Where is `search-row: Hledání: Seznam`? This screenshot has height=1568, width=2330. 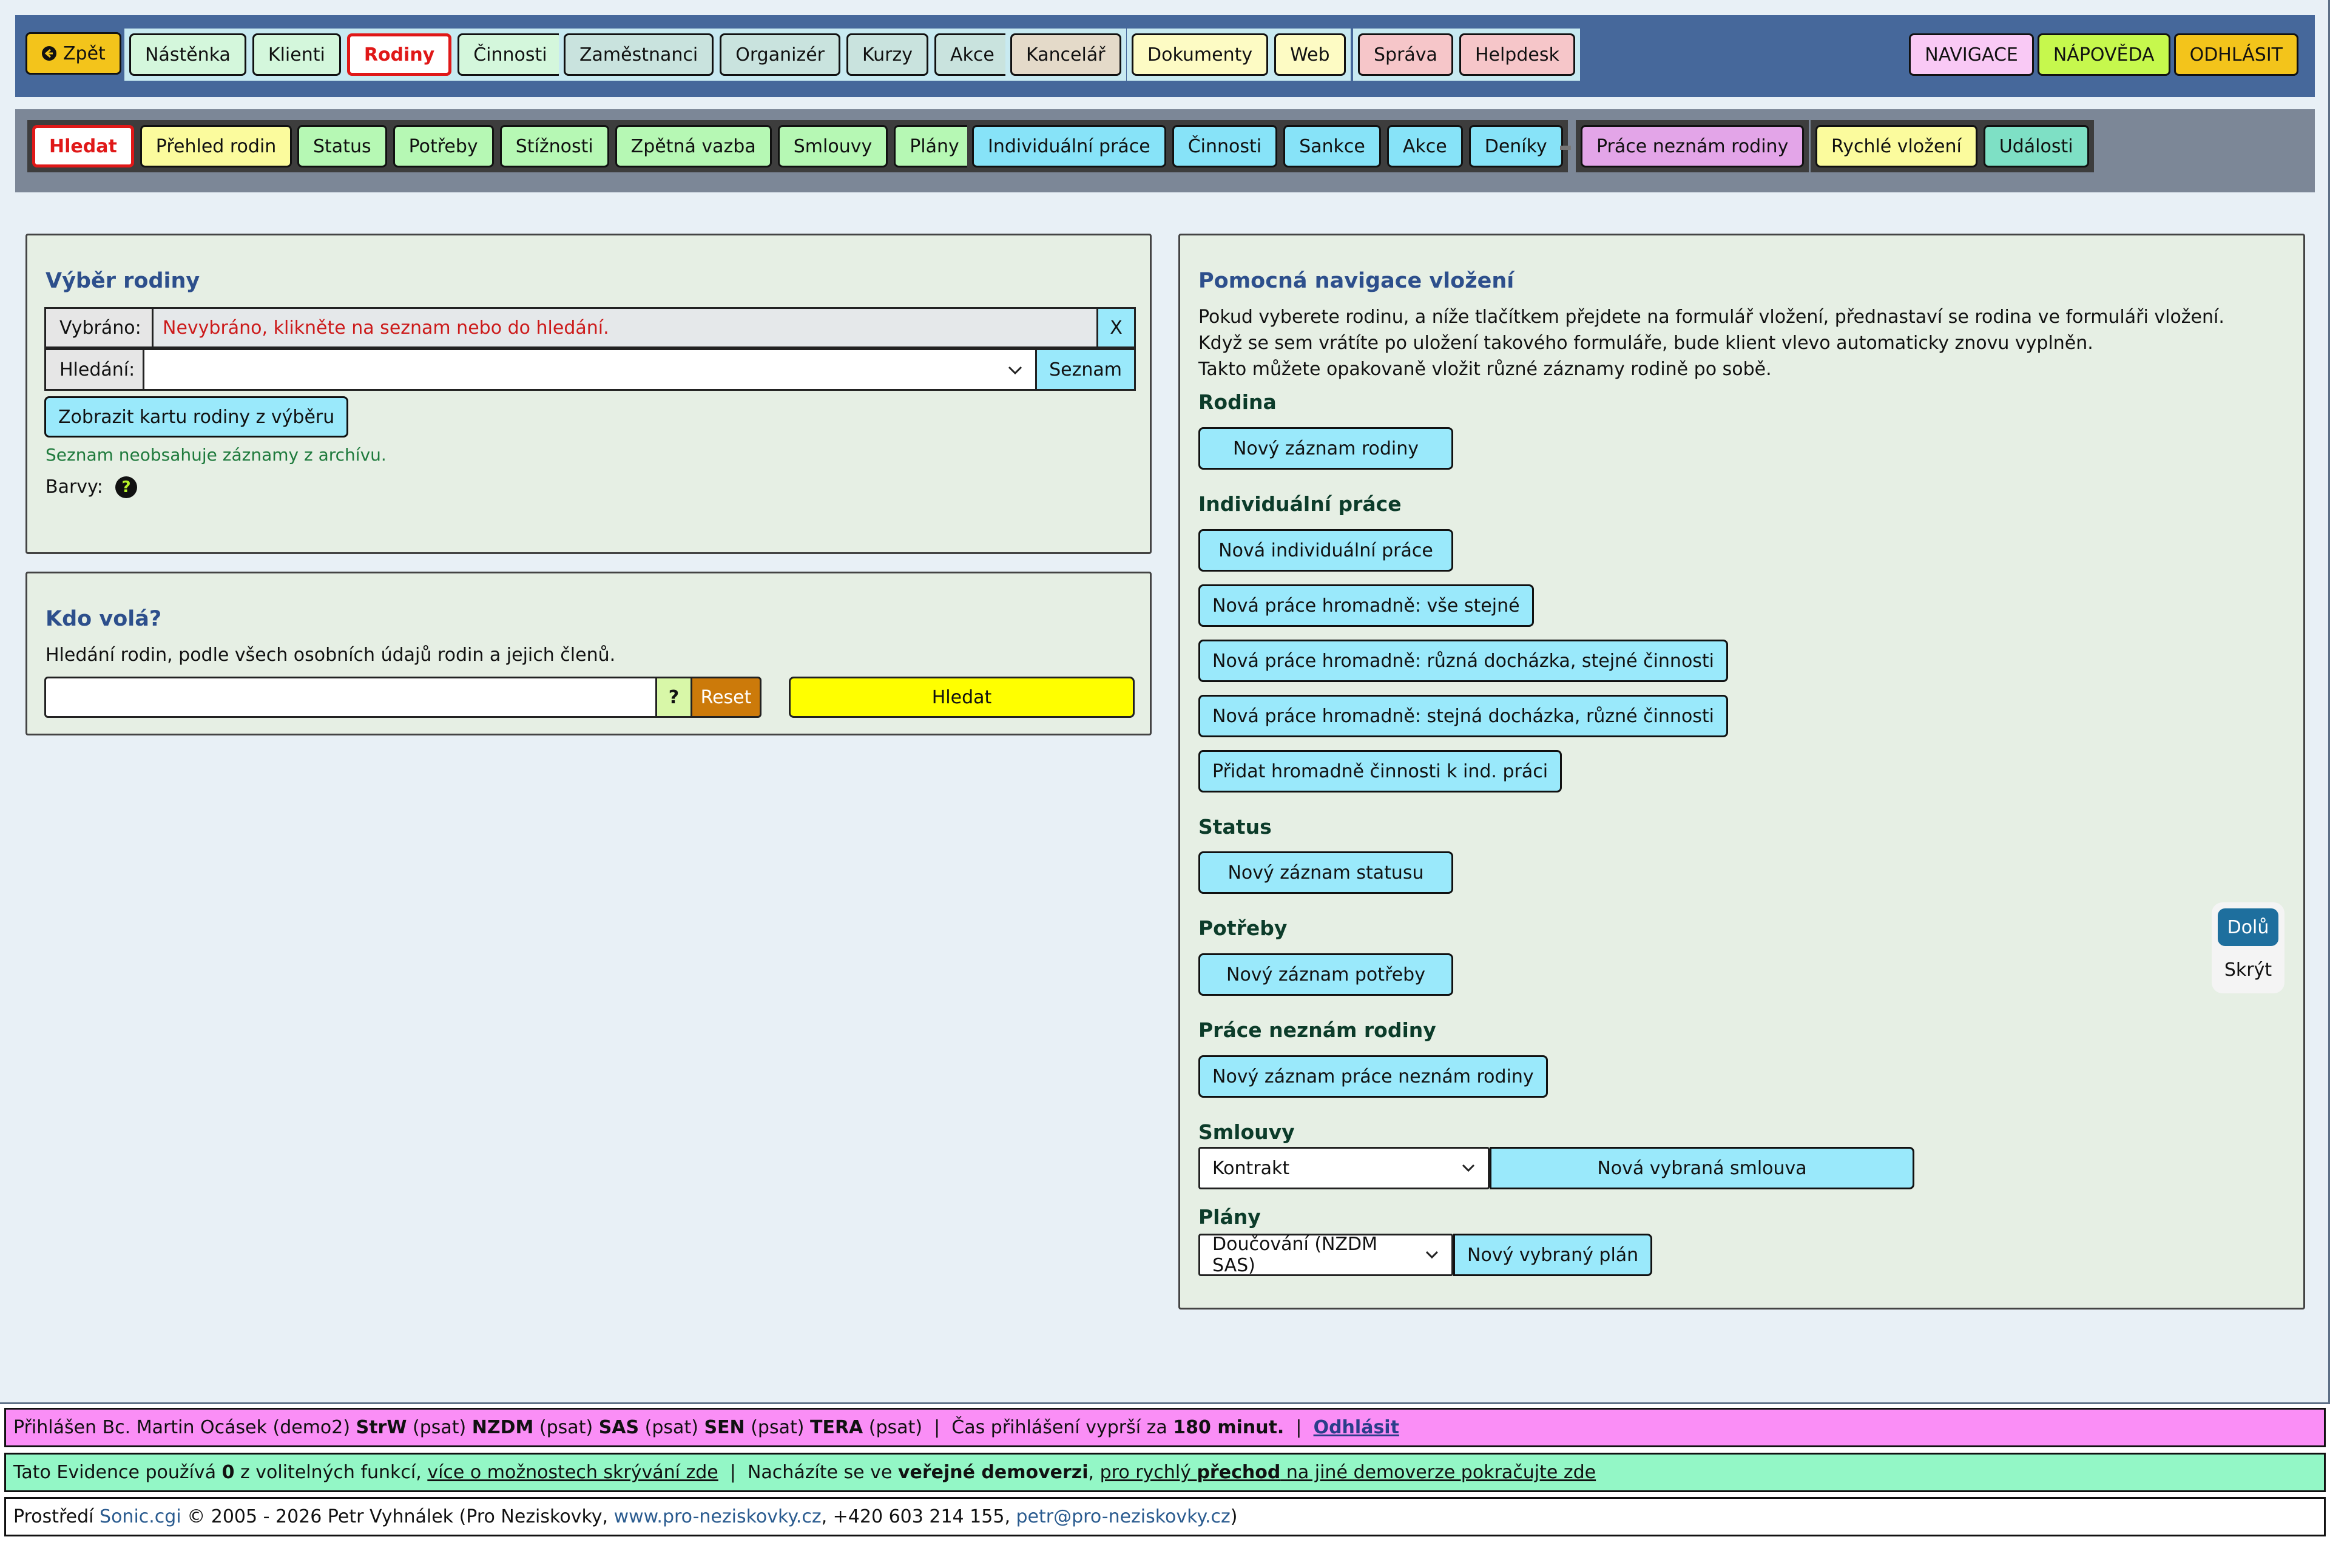
search-row: Hledání: Seznam is located at coordinates (590, 370).